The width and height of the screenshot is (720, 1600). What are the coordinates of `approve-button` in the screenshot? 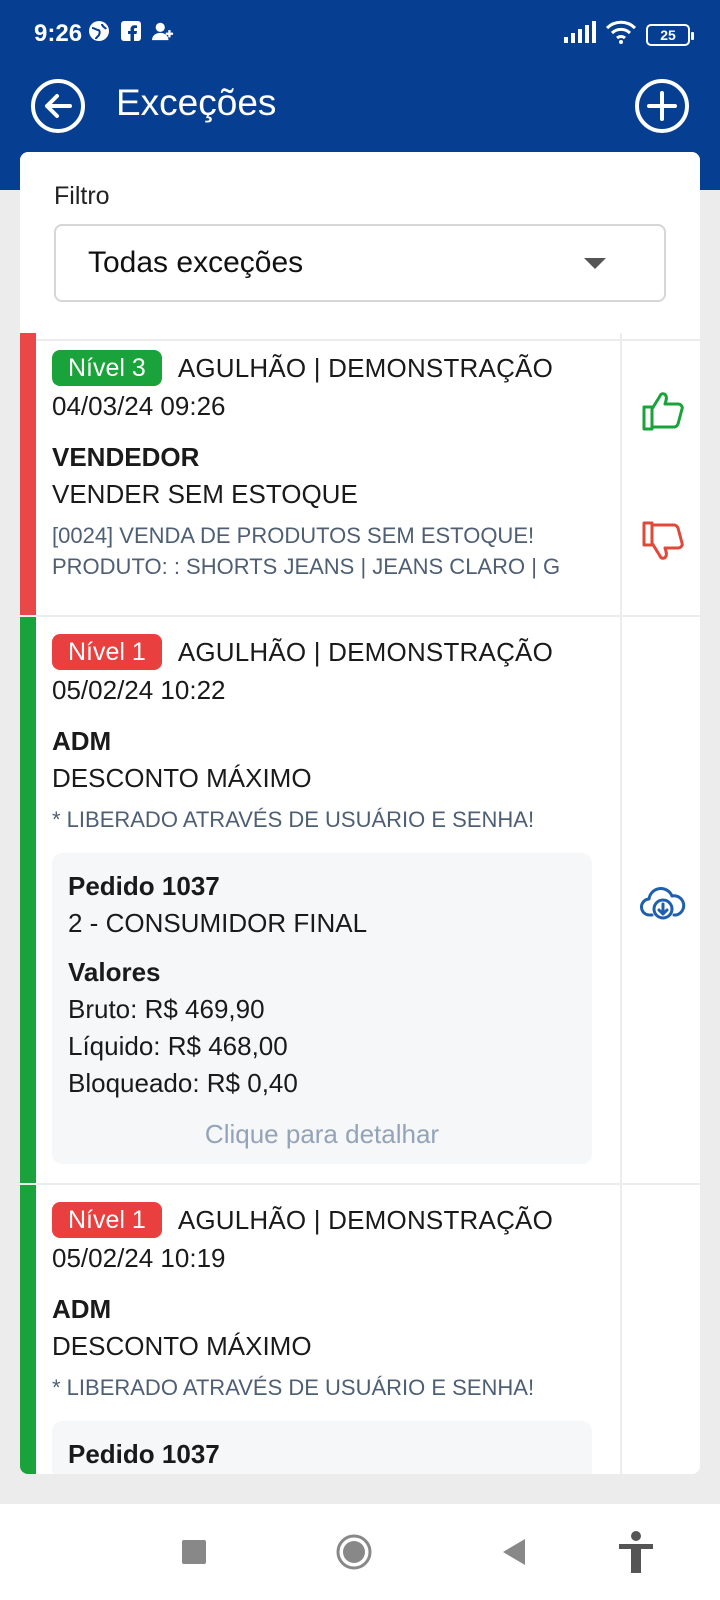 It's located at (663, 410).